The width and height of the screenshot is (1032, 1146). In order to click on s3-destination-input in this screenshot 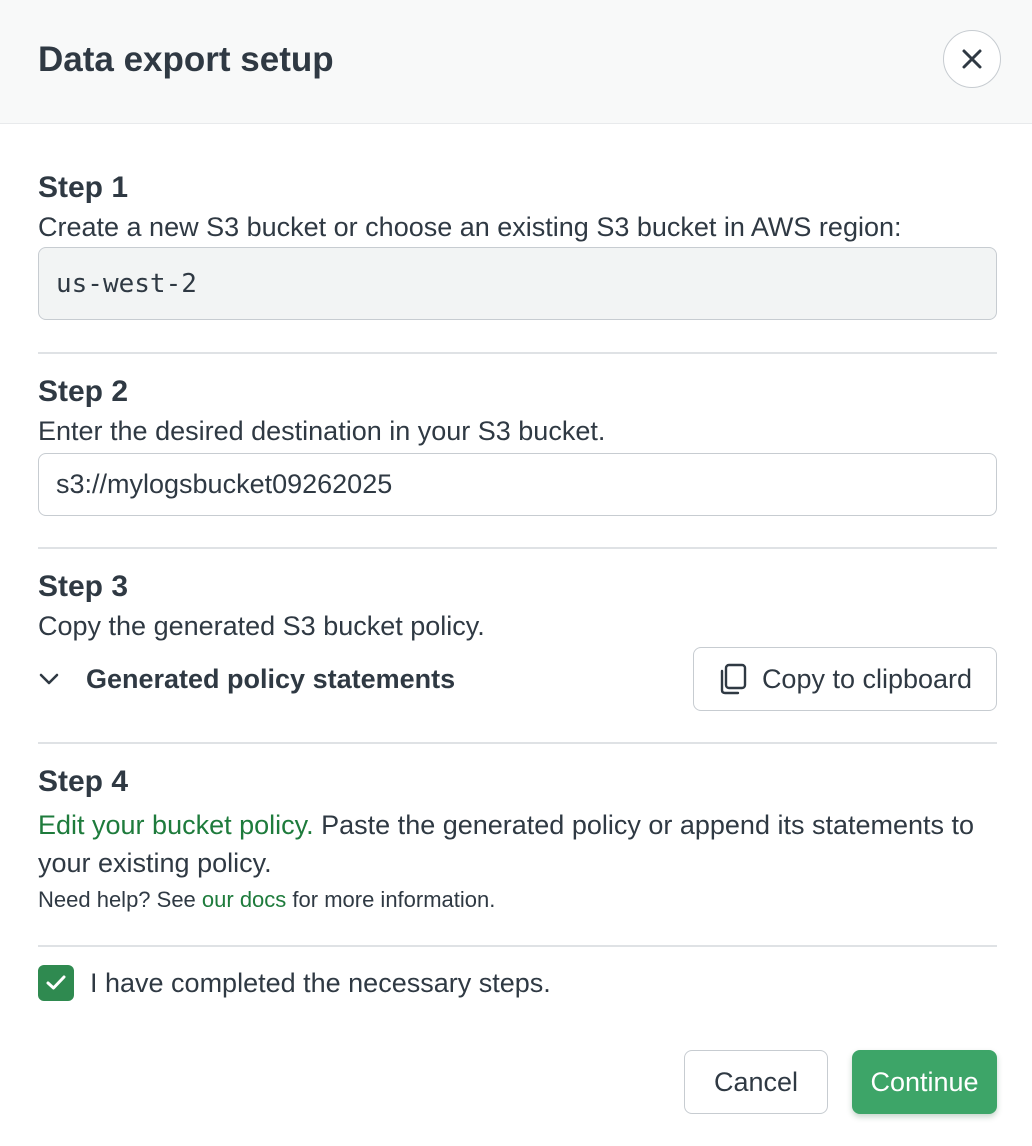, I will do `click(517, 484)`.